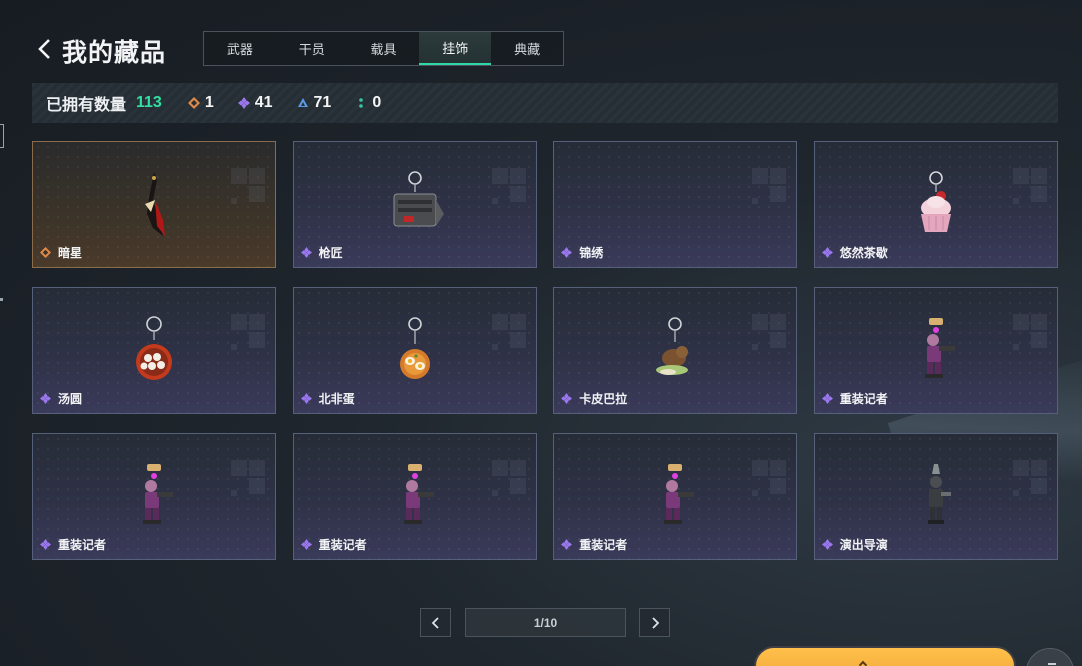 This screenshot has height=666, width=1082. Describe the element at coordinates (114, 53) in the screenshot. I see `page-title: 我的藏品` at that location.